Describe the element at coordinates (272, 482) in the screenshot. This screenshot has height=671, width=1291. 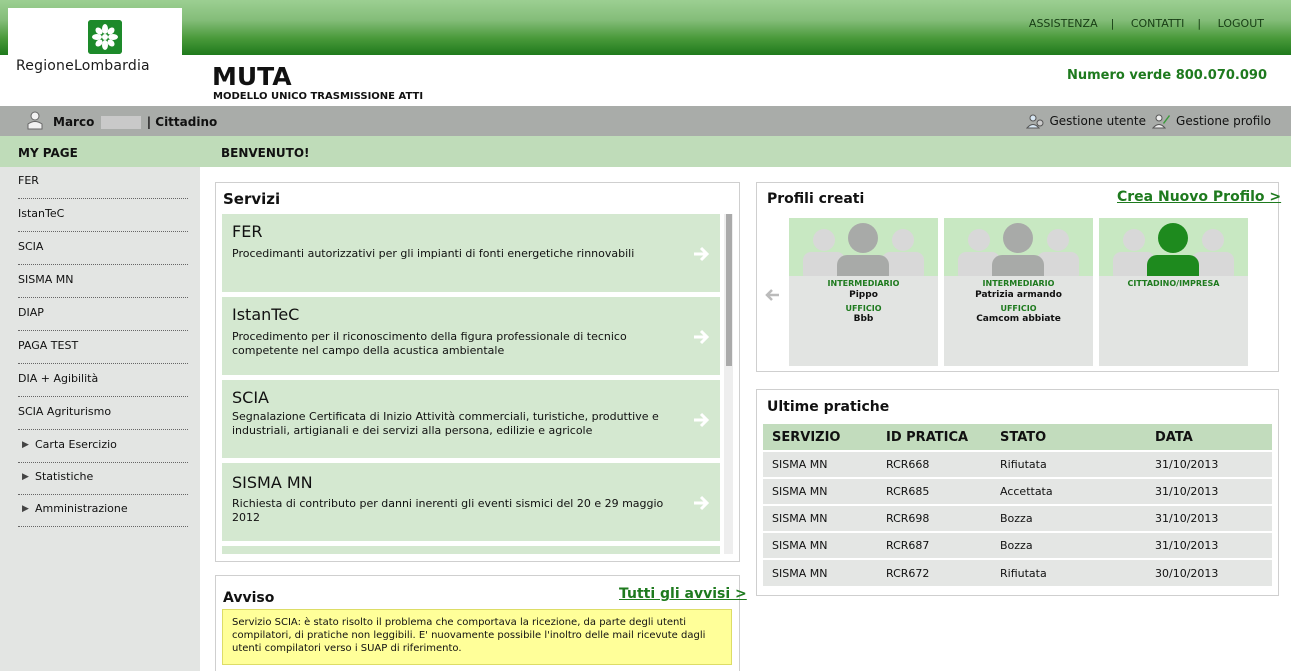
I see `service-title: SISMA MN` at that location.